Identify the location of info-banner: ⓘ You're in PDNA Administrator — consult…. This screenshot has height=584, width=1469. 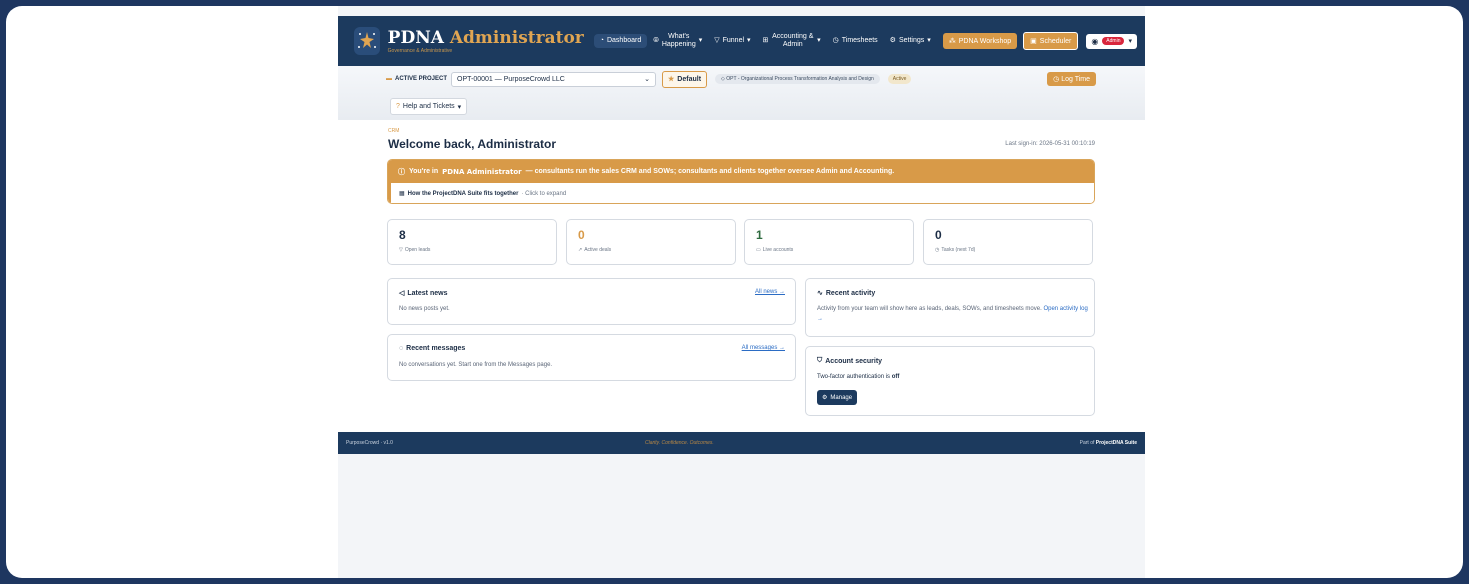
(741, 181).